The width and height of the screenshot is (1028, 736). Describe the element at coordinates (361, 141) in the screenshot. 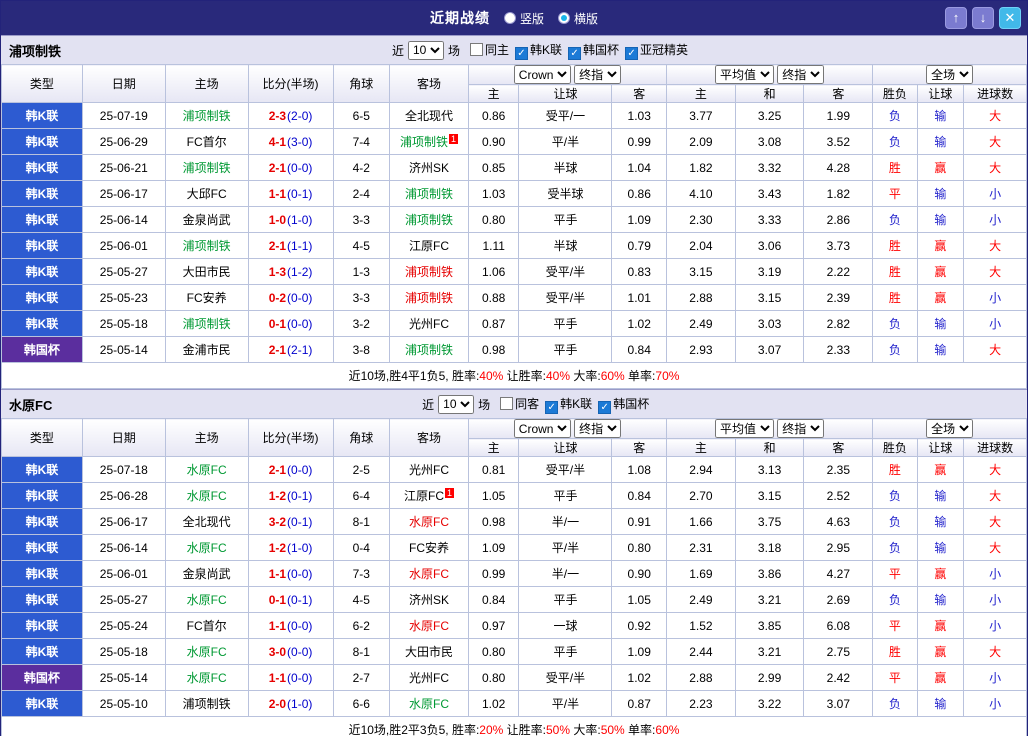

I see `corner-cell: 7-4` at that location.